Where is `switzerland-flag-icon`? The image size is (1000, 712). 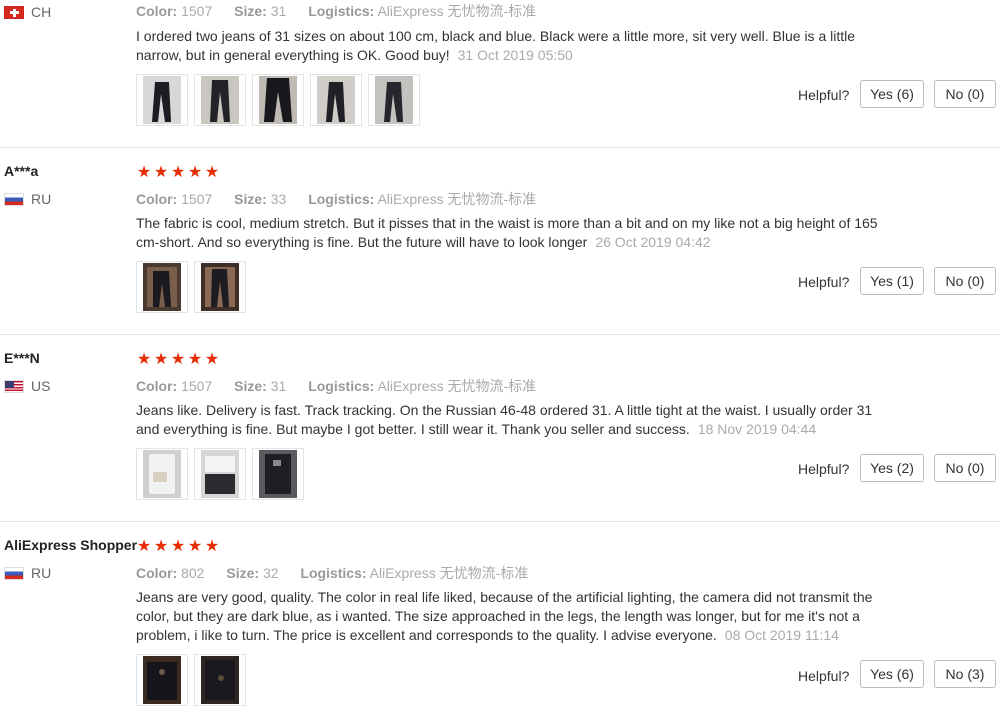
switzerland-flag-icon is located at coordinates (14, 12).